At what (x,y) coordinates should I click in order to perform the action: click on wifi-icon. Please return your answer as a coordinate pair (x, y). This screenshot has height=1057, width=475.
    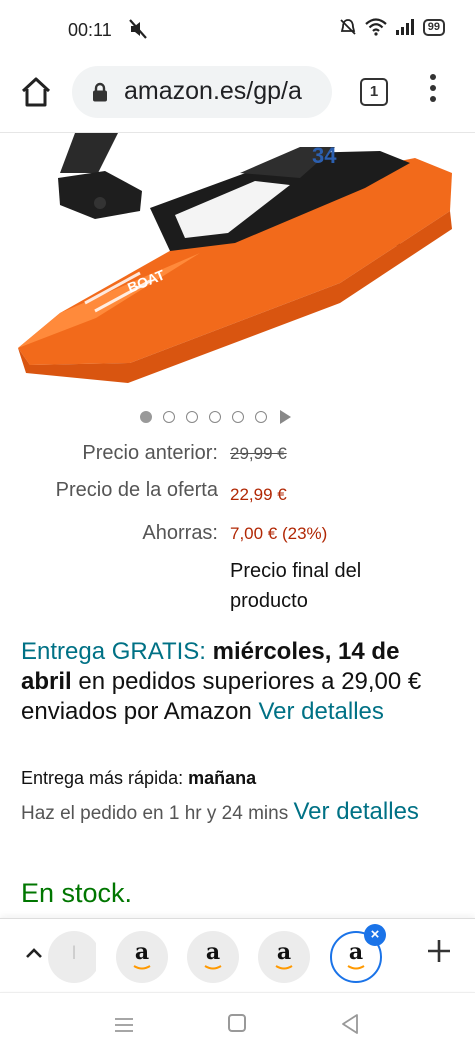
    Looking at the image, I should click on (376, 27).